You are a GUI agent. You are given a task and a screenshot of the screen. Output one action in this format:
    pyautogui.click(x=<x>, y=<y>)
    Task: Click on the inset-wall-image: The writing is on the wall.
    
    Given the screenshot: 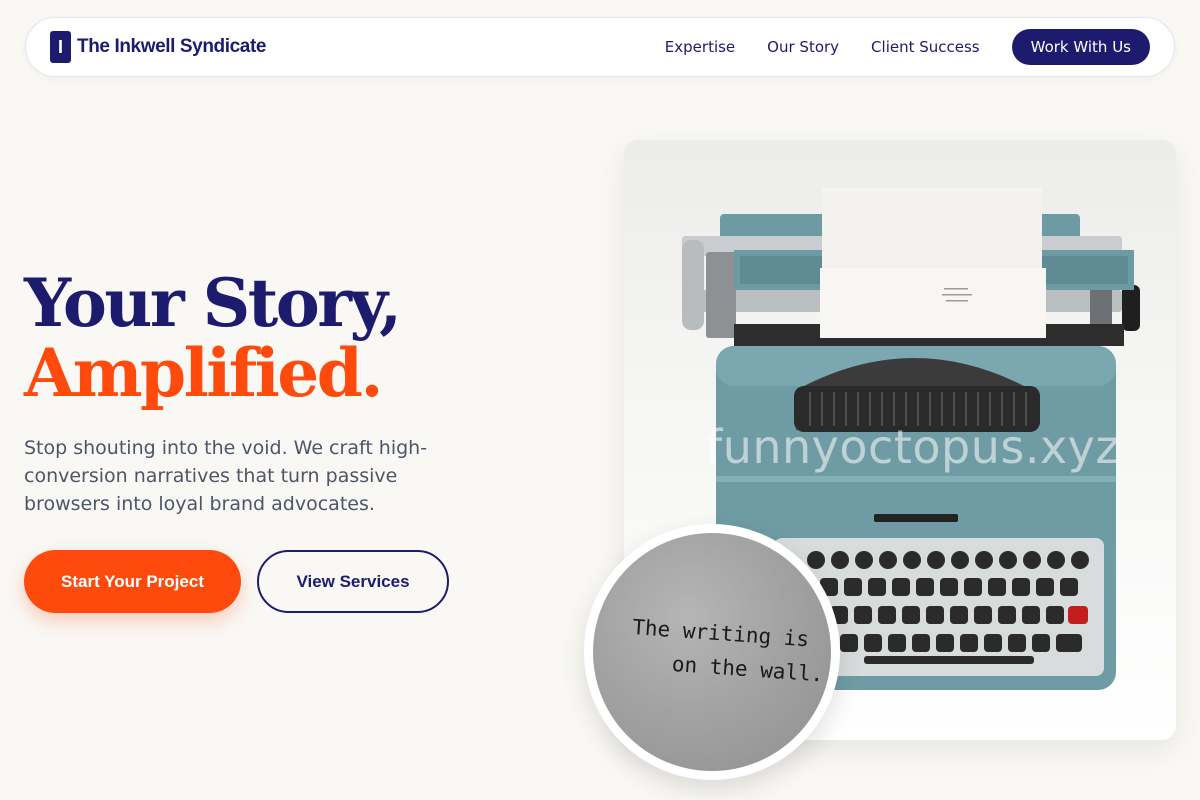 What is the action you would take?
    pyautogui.click(x=712, y=652)
    